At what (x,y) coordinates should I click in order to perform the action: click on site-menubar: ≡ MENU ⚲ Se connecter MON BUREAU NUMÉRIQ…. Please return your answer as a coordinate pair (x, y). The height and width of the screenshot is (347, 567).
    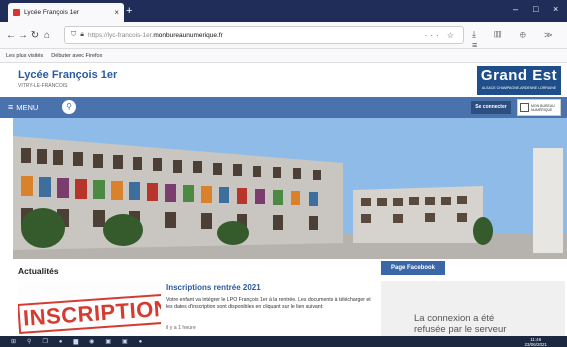
    Looking at the image, I should click on (283, 107).